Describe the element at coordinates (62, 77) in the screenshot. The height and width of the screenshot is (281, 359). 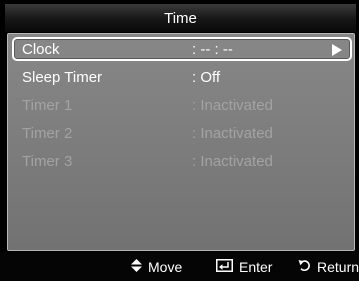
I see `menu-item-label: Sleep Timer` at that location.